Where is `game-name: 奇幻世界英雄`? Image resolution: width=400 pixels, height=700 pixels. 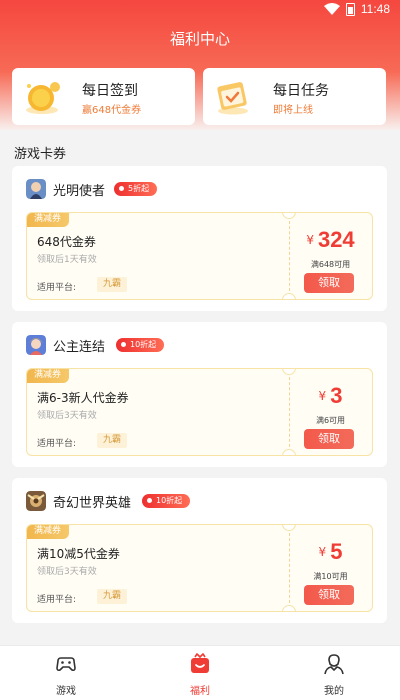 game-name: 奇幻世界英雄 is located at coordinates (92, 503).